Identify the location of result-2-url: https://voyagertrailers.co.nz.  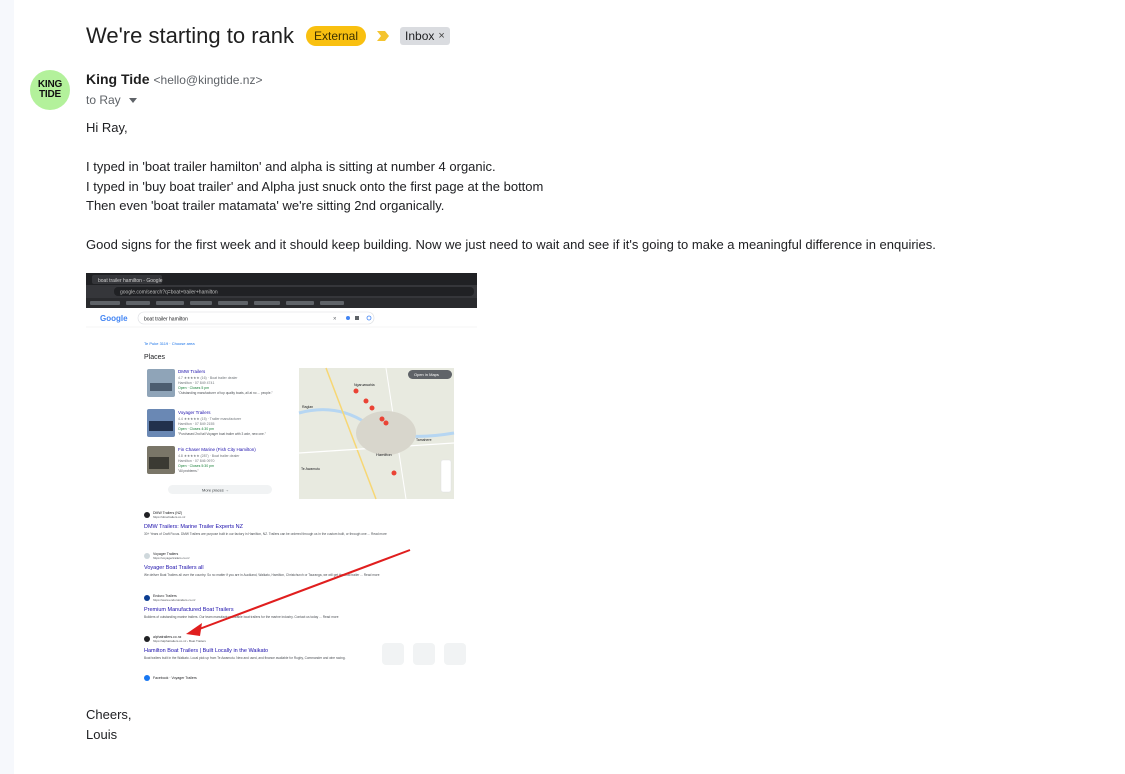
(171, 558).